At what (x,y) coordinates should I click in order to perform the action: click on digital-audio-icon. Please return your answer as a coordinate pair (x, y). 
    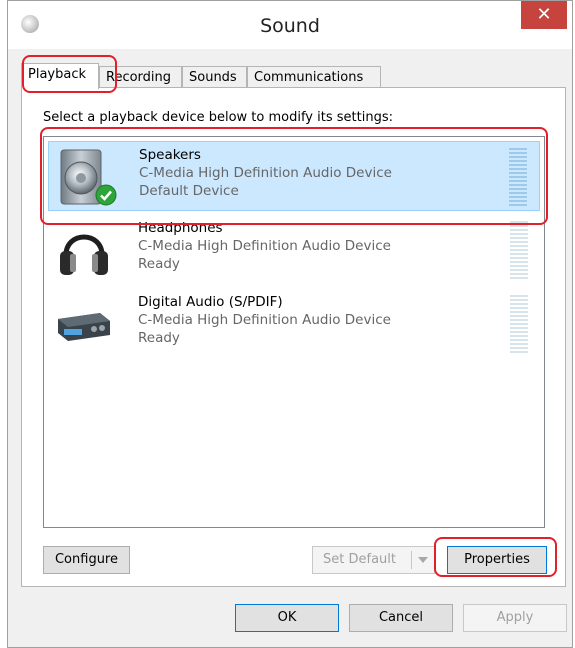
    Looking at the image, I should click on (84, 327).